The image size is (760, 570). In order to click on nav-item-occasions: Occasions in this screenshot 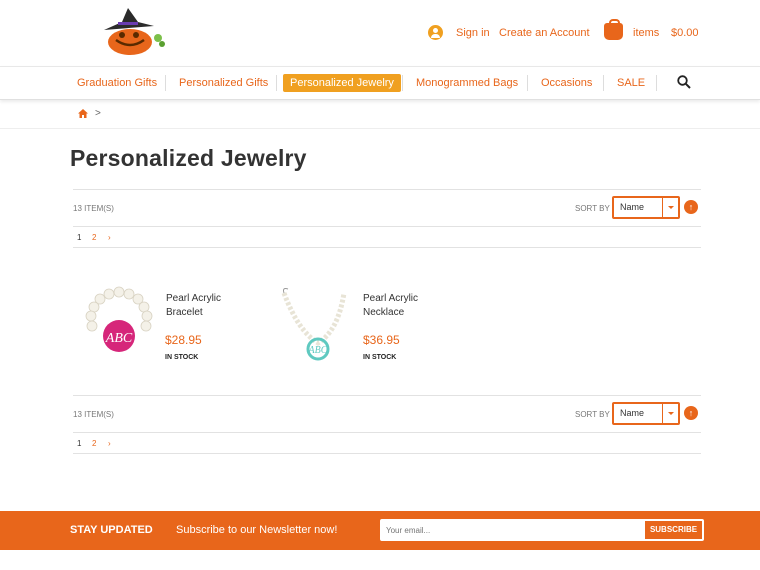, I will do `click(566, 83)`.